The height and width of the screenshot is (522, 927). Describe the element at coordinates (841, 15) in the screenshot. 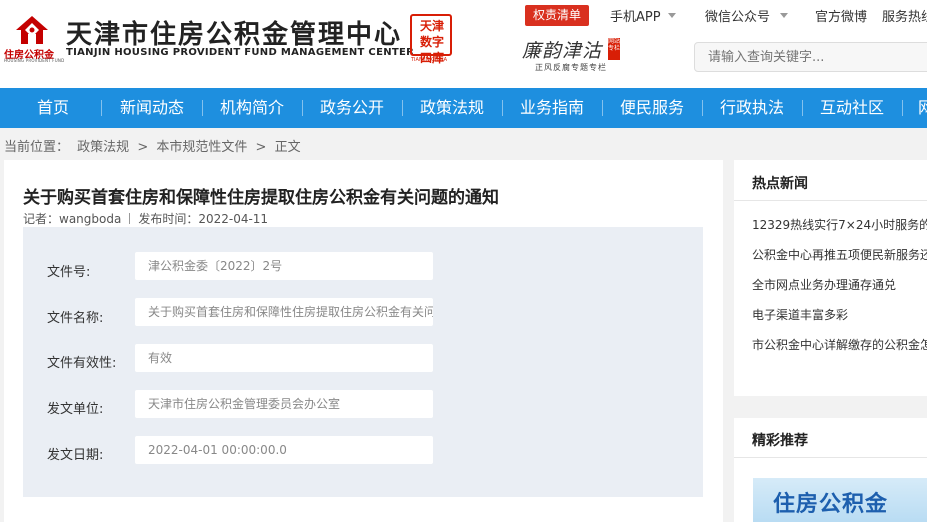

I see `weibo-link: 官方微博` at that location.